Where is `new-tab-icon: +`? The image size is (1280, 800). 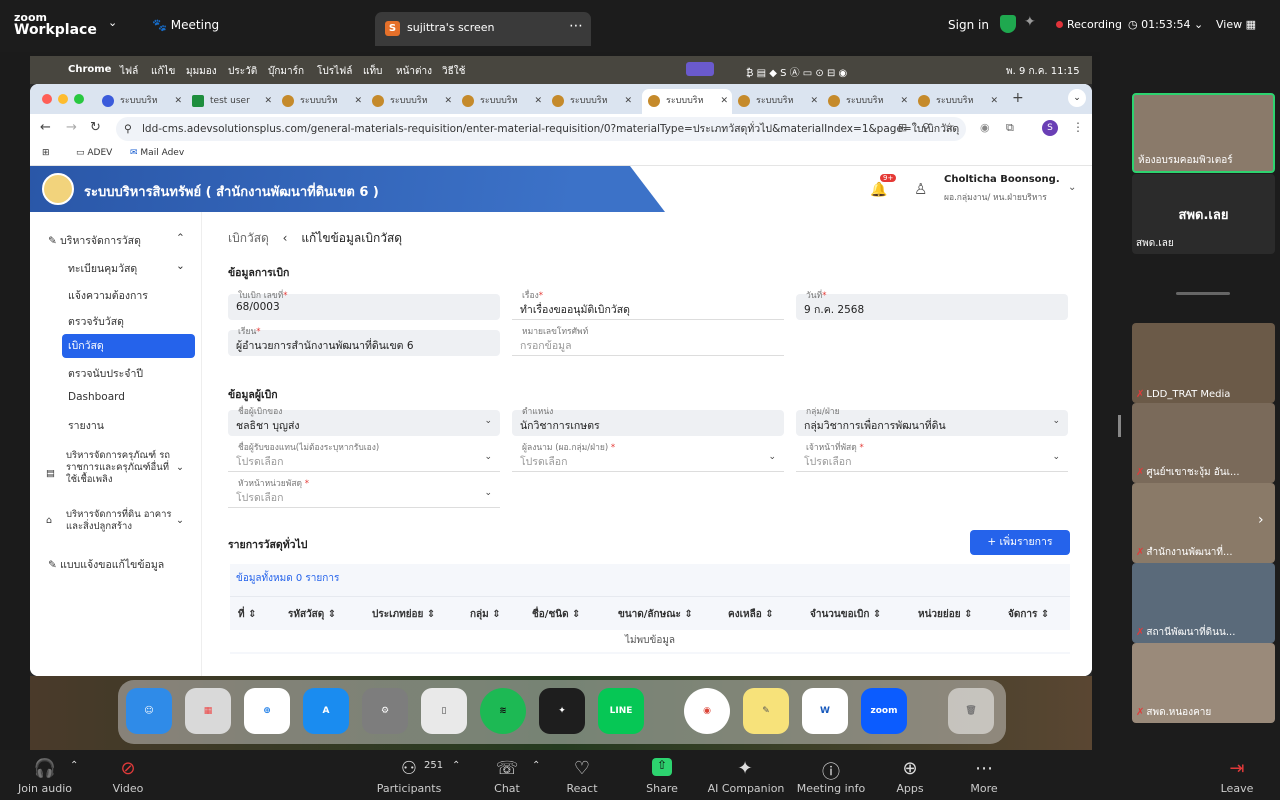
new-tab-icon: + is located at coordinates (1018, 98).